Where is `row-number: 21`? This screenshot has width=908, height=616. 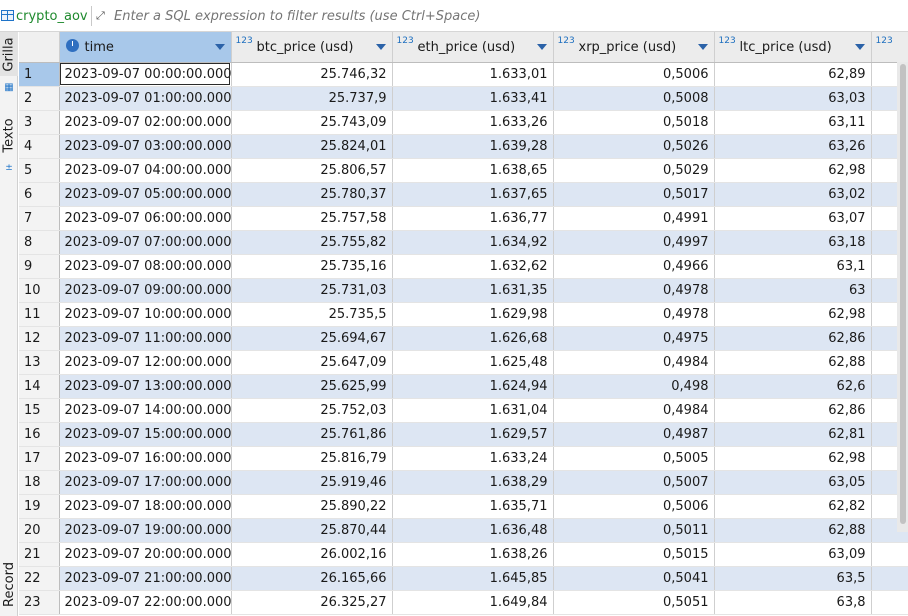
row-number: 21 is located at coordinates (39, 554).